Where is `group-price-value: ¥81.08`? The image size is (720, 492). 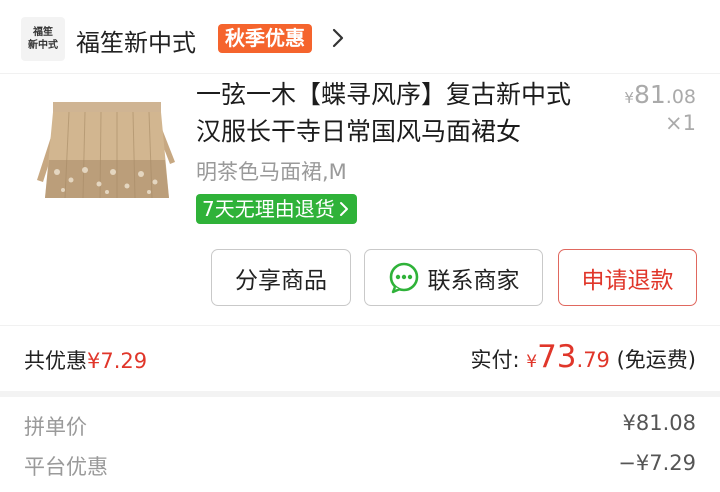
group-price-value: ¥81.08 is located at coordinates (659, 423).